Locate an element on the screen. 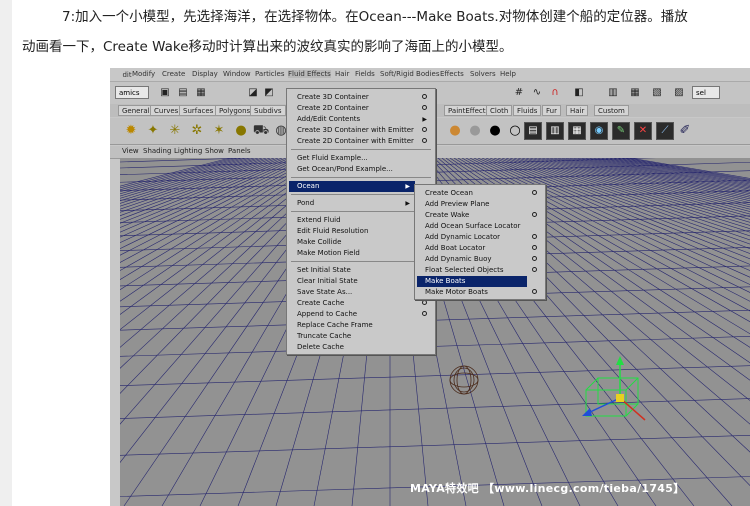 The width and height of the screenshot is (750, 506). paint-fluid-icon: ✎ is located at coordinates (621, 131).